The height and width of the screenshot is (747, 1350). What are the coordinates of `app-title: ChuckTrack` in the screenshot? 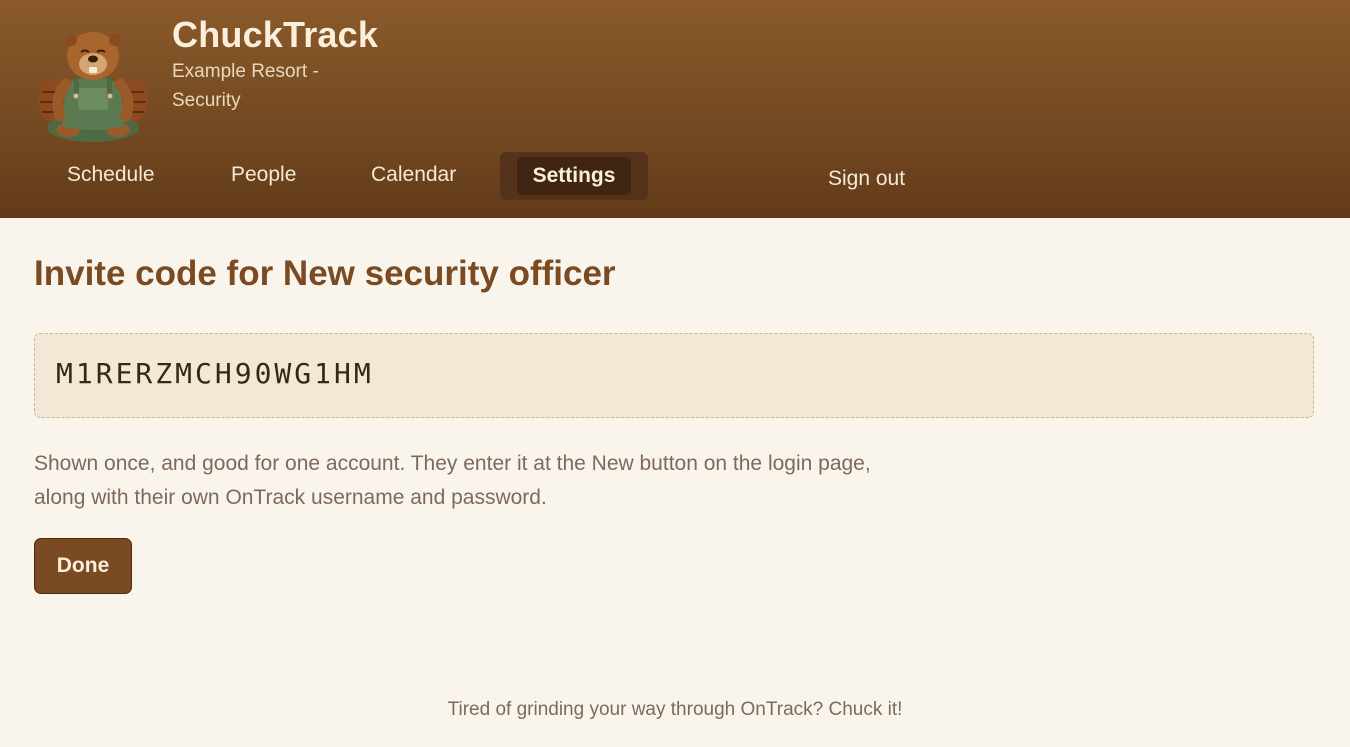 It's located at (275, 34).